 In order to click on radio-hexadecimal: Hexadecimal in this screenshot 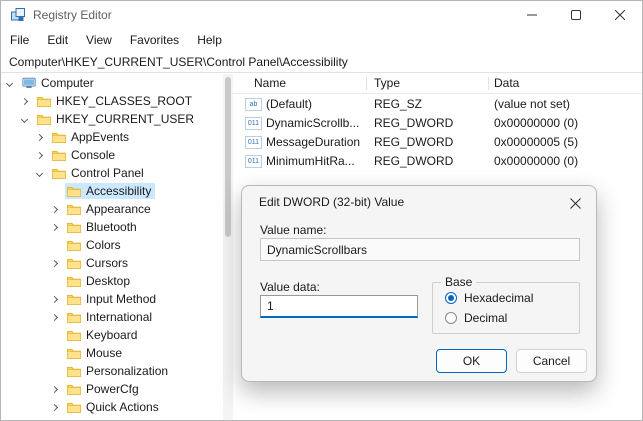, I will do `click(489, 298)`.